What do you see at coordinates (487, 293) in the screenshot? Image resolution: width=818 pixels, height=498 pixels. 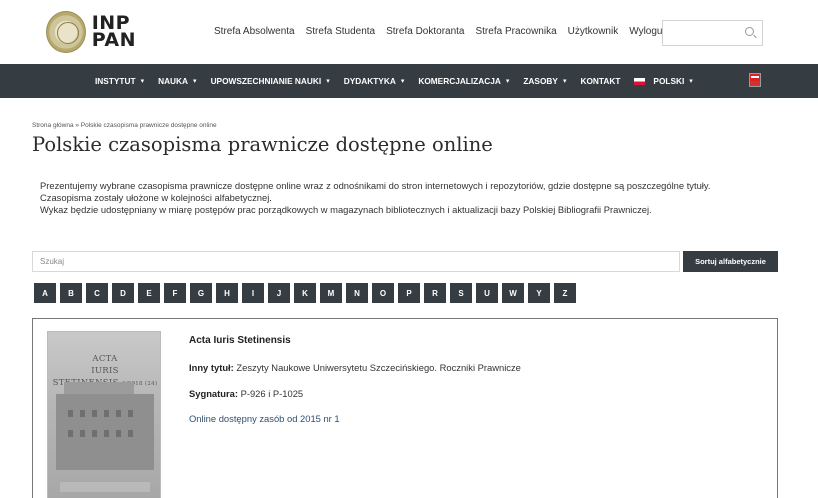 I see `letter-button: U` at bounding box center [487, 293].